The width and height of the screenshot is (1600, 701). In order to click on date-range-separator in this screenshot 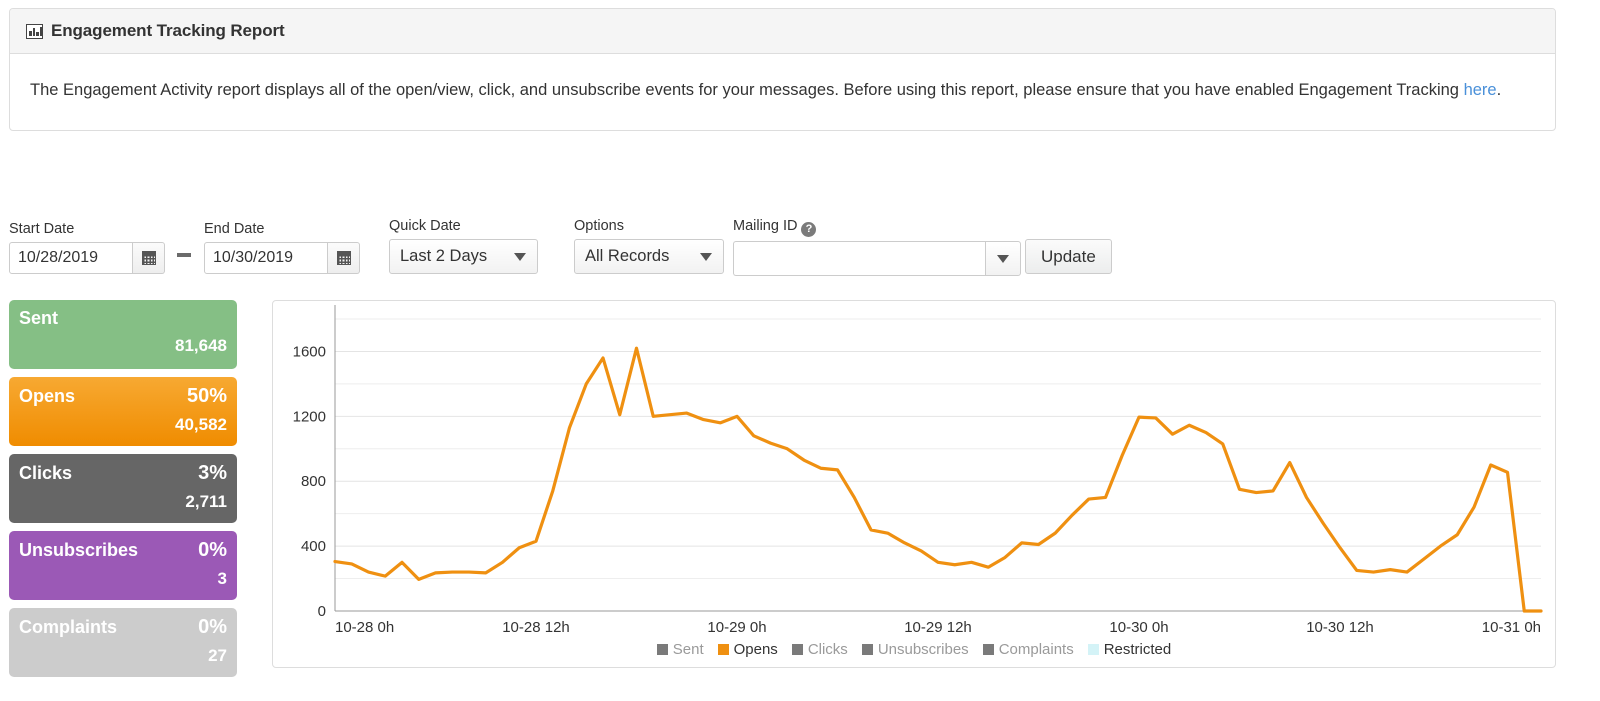, I will do `click(184, 255)`.